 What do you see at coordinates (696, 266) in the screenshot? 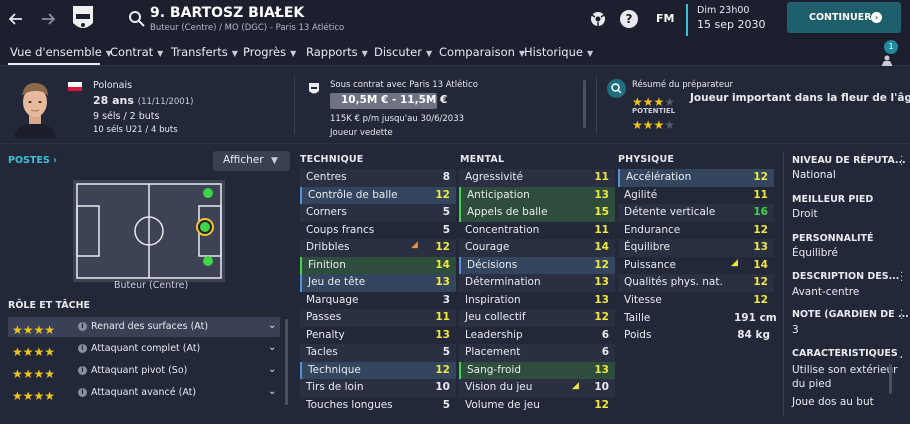
I see `attribute-row: Puissance 14` at bounding box center [696, 266].